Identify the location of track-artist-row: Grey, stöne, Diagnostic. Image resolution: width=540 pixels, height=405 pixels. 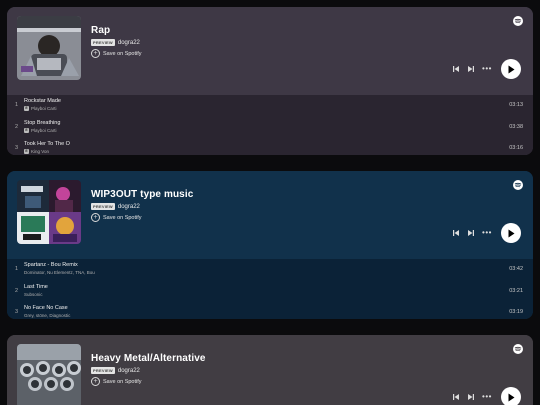
(47, 315).